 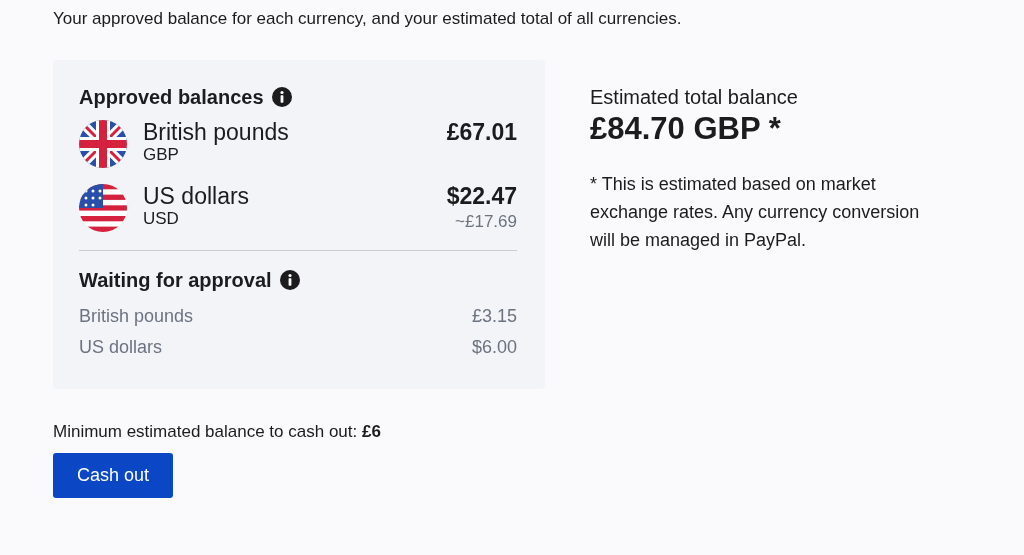 I want to click on converted-amount: ~£17.69, so click(x=485, y=221).